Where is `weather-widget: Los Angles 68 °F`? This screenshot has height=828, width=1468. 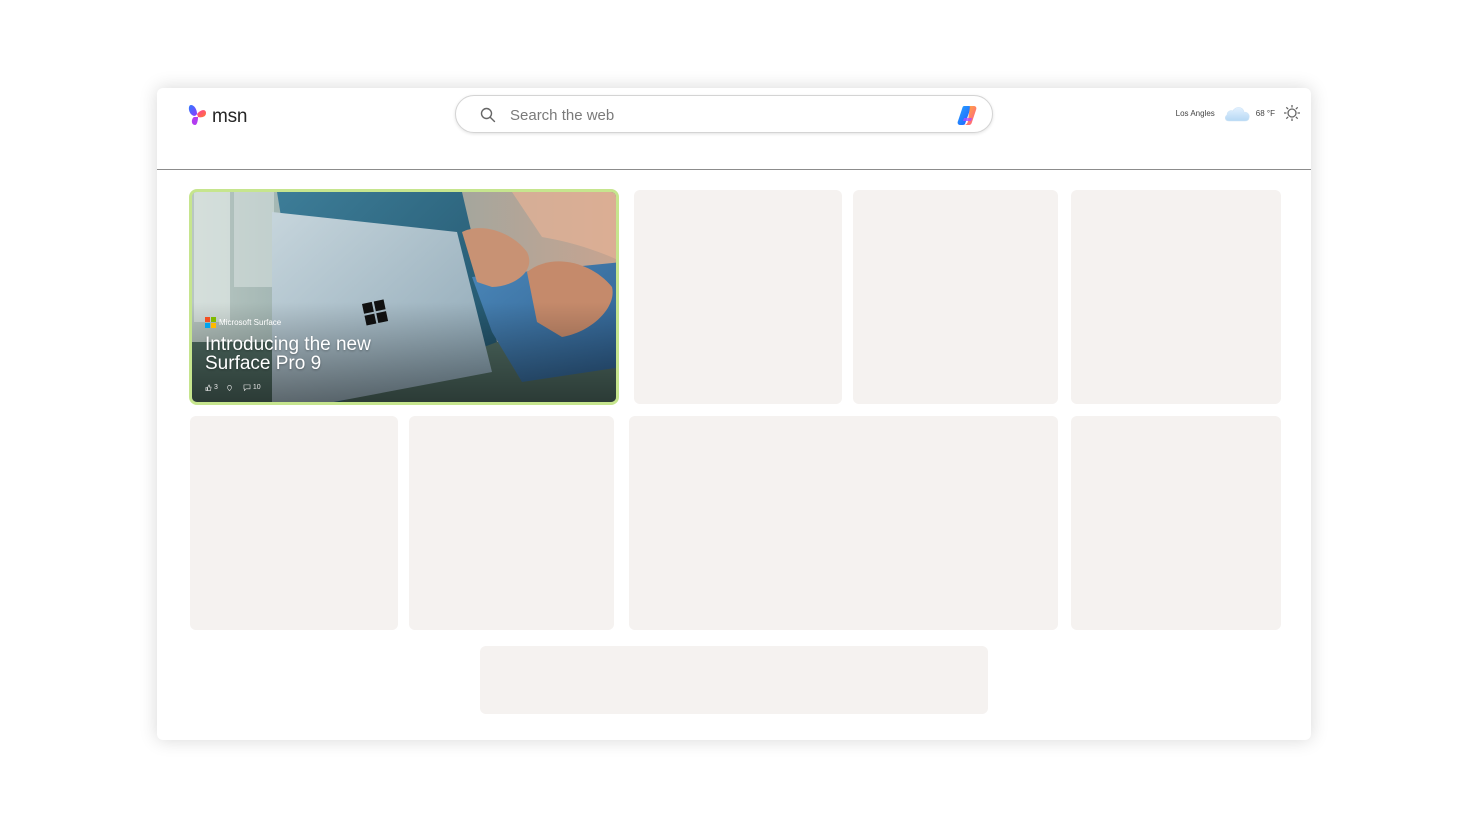
weather-widget: Los Angles 68 °F is located at coordinates (1238, 113).